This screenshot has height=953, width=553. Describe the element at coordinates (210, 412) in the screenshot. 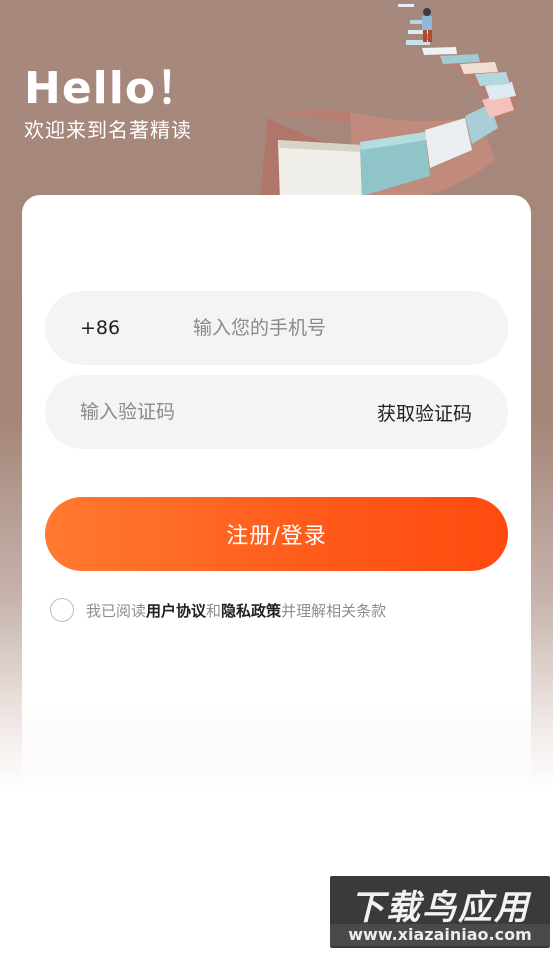

I see `verification-code-input` at that location.